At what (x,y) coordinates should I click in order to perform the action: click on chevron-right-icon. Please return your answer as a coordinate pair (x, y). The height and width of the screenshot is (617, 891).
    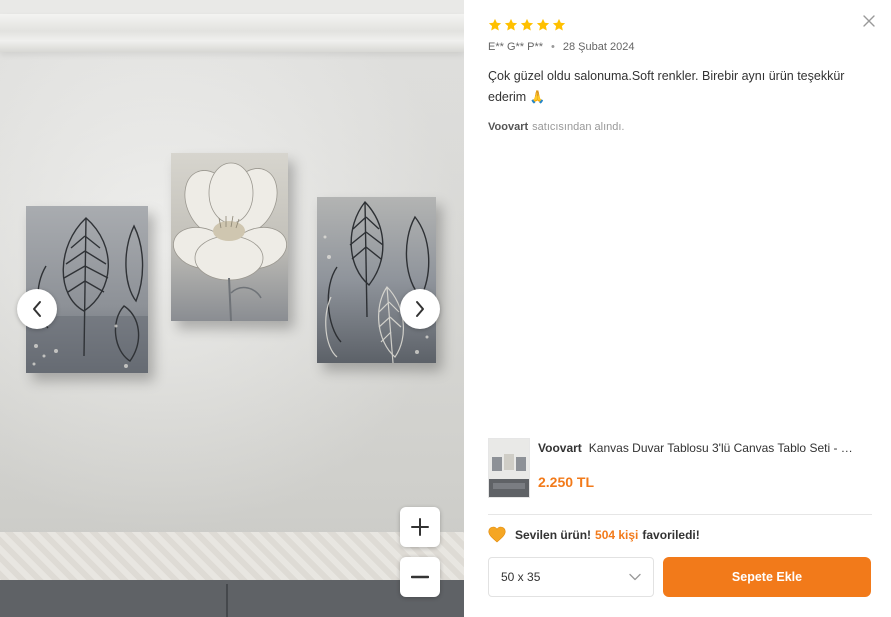
    Looking at the image, I should click on (420, 309).